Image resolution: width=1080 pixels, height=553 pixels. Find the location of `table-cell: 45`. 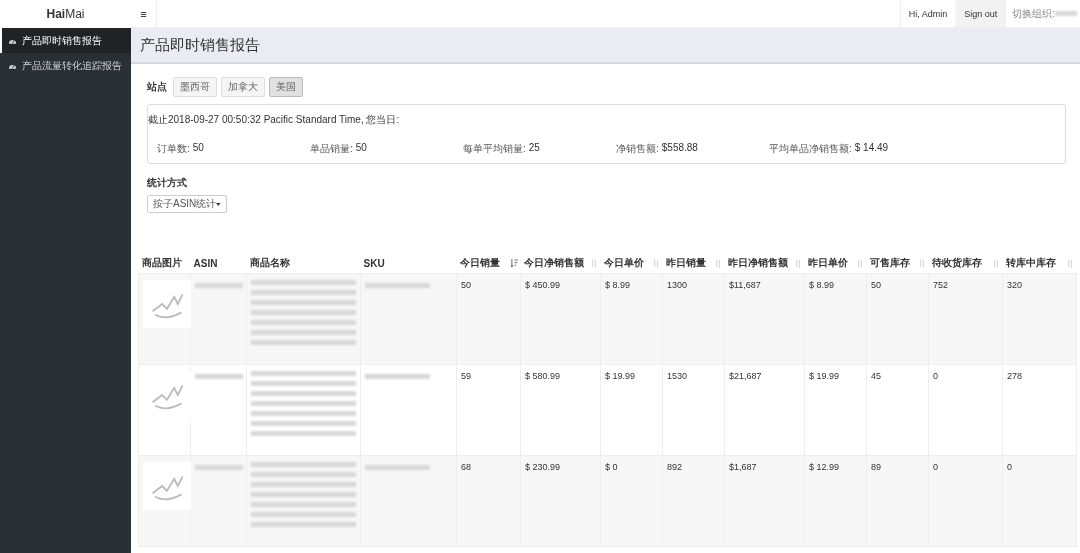

table-cell: 45 is located at coordinates (897, 410).